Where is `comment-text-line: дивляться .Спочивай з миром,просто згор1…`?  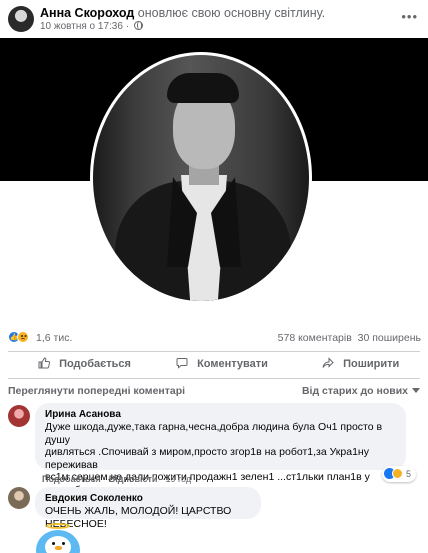
comment-text-line: дивляться .Спочивай з миром,просто згор1… is located at coordinates (207, 458).